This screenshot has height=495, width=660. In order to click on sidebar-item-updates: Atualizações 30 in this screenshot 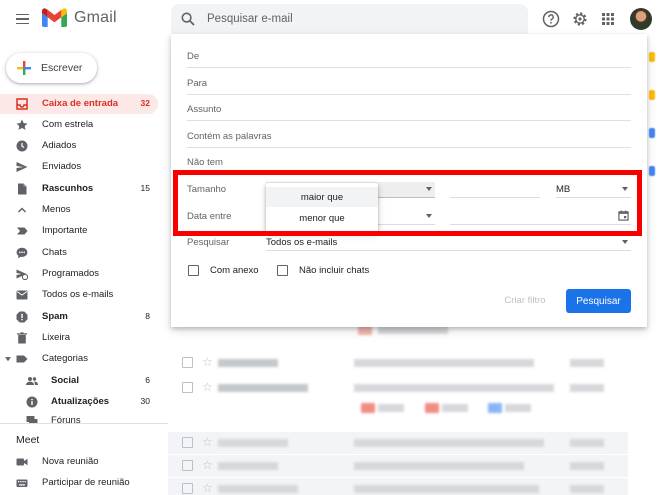, I will do `click(79, 402)`.